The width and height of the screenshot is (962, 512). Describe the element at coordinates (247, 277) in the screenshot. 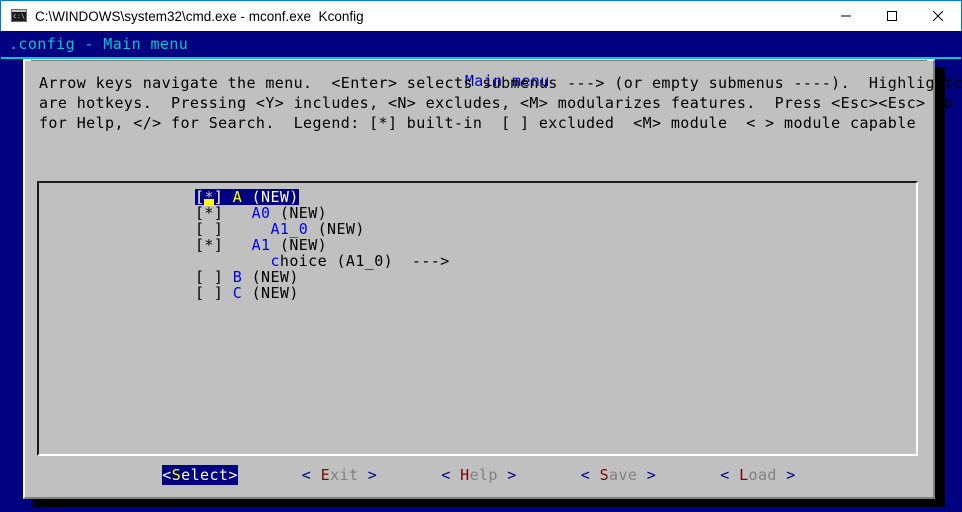

I see `menu-item-b: [ ] B (NEW)` at that location.